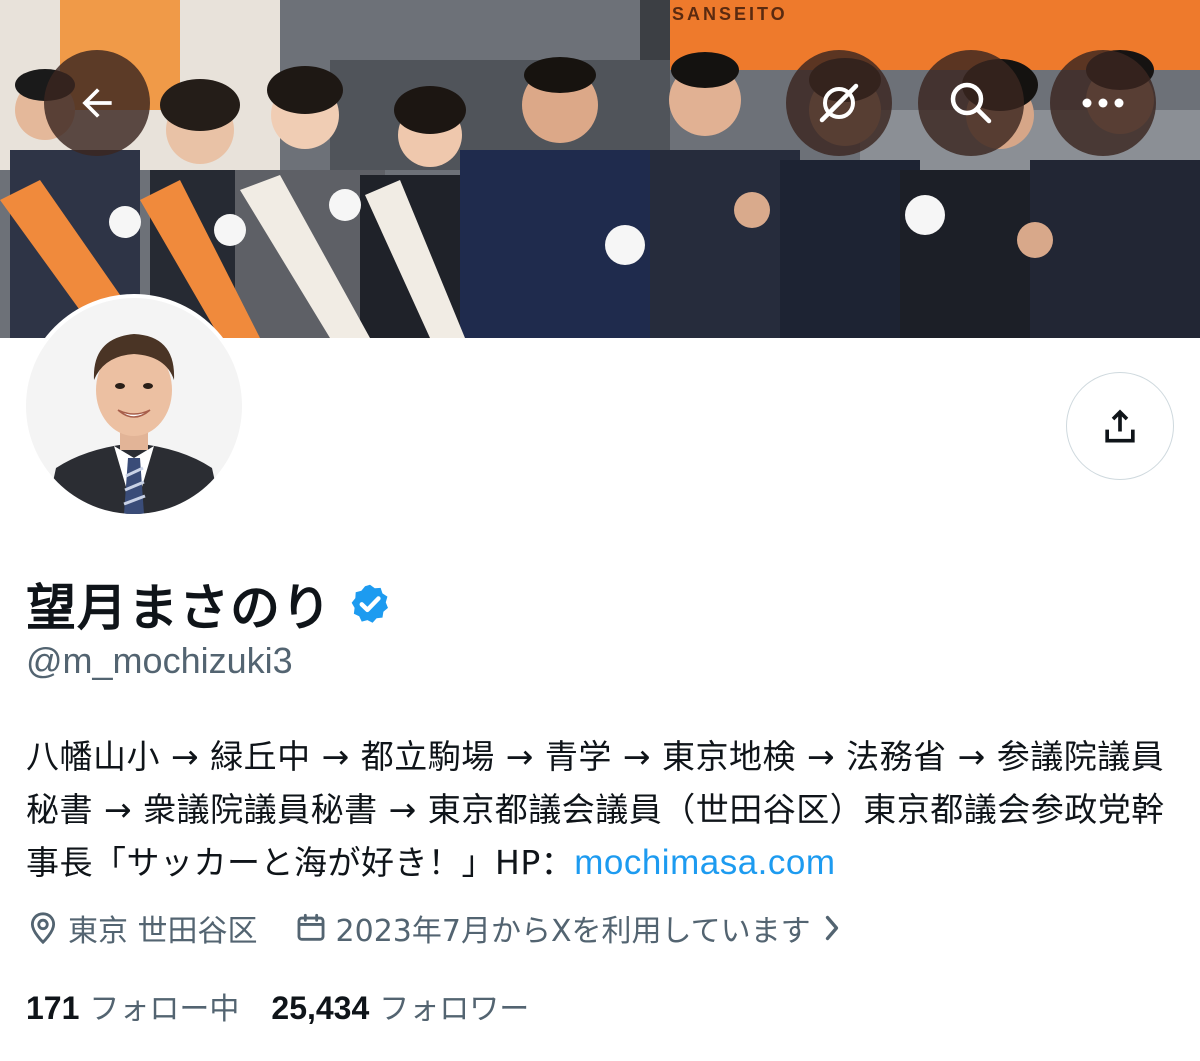 Image resolution: width=1200 pixels, height=1061 pixels. What do you see at coordinates (163, 931) in the screenshot?
I see `location-text: 東京 世田谷区` at bounding box center [163, 931].